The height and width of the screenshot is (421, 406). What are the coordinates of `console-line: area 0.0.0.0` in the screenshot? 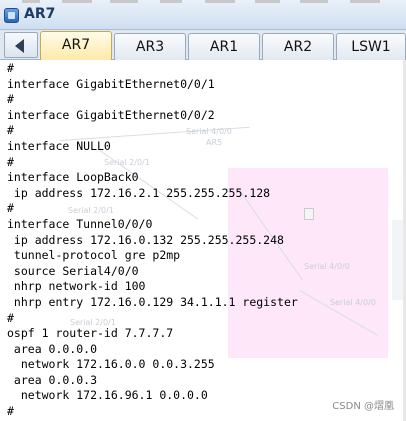 It's located at (52, 348).